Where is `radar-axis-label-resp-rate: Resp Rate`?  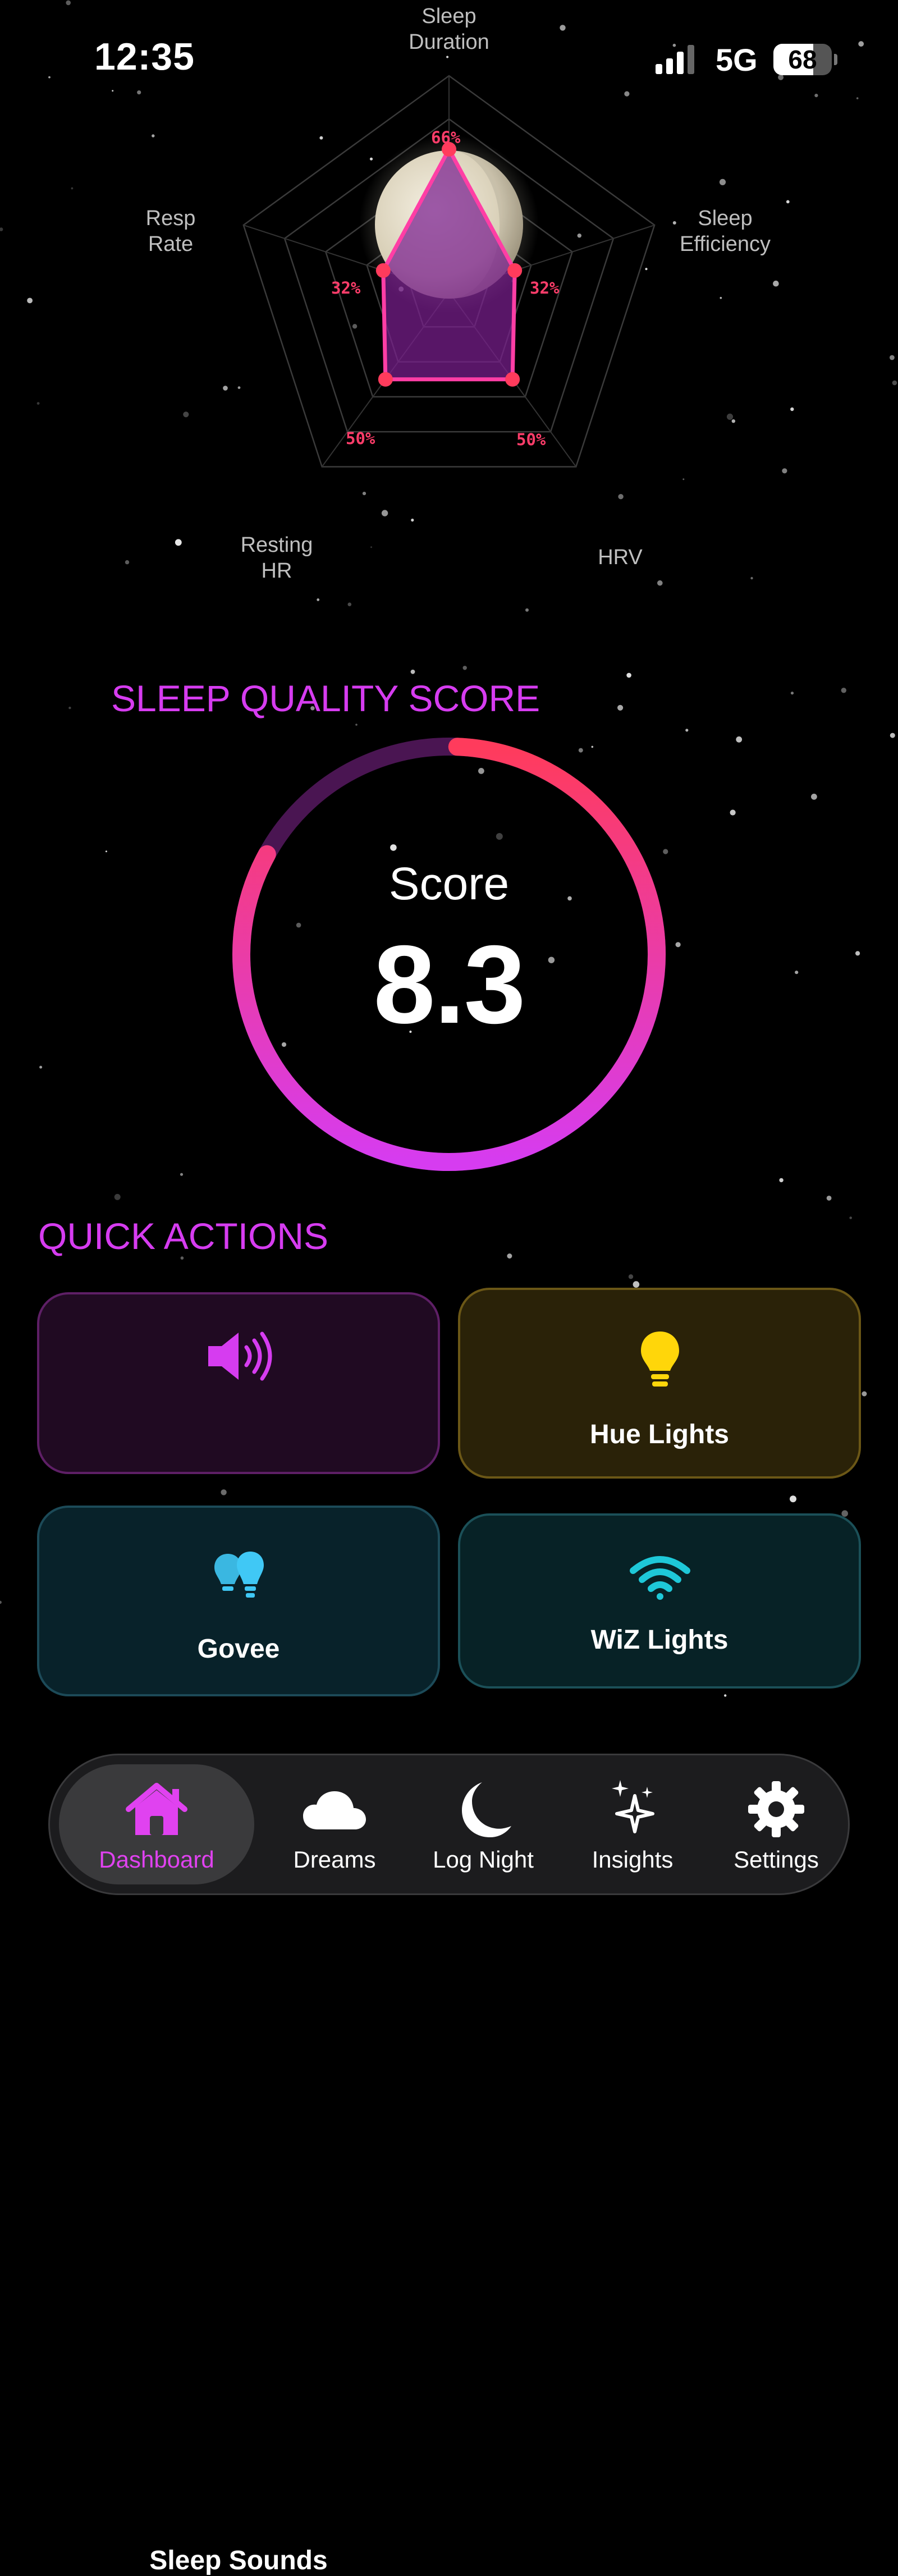
radar-axis-label-resp-rate: Resp Rate is located at coordinates (170, 231).